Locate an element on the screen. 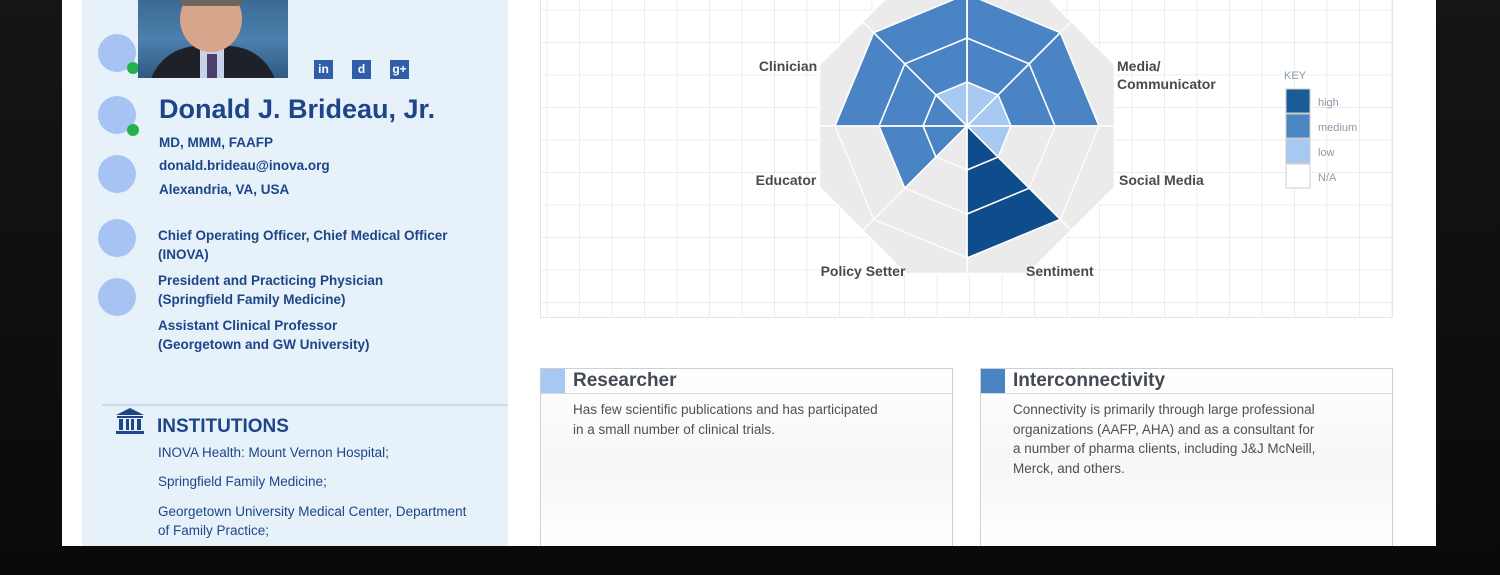  legend-label-na: N/A is located at coordinates (1327, 178).